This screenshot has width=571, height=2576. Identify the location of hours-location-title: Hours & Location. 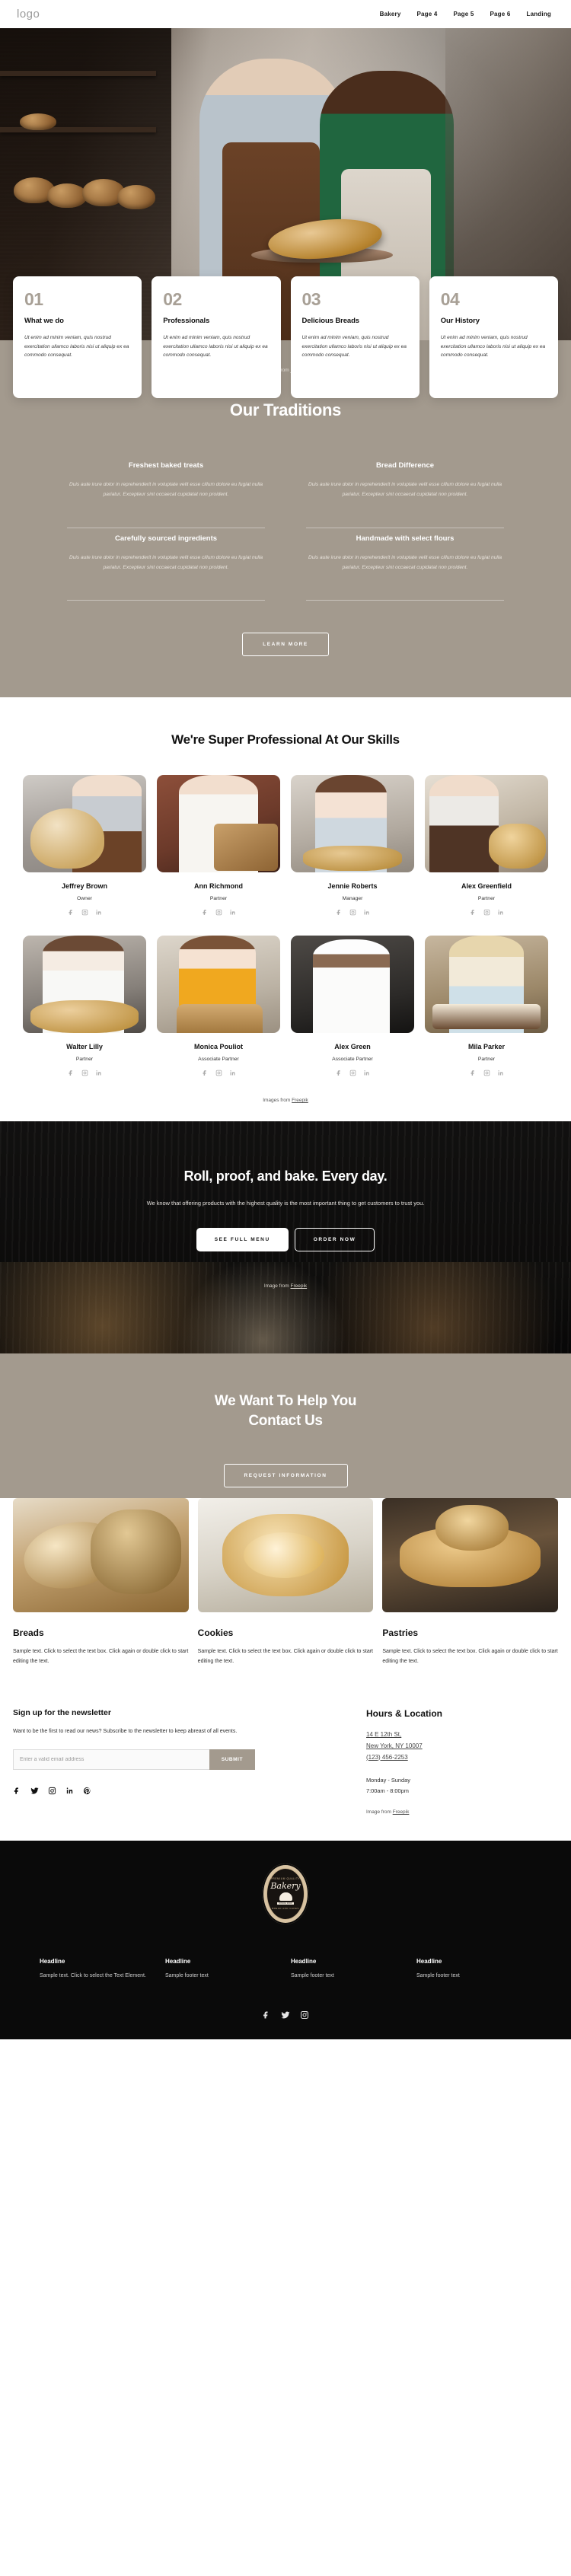
(404, 1713).